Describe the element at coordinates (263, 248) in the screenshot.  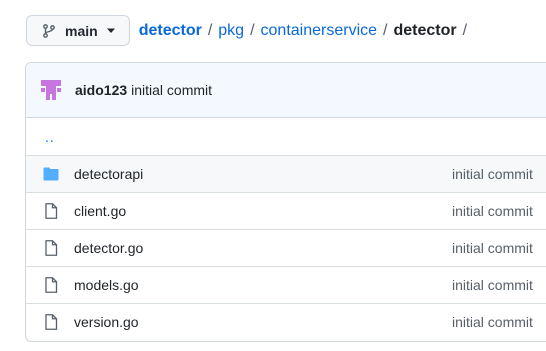
I see `file-name-link: detector.go` at that location.